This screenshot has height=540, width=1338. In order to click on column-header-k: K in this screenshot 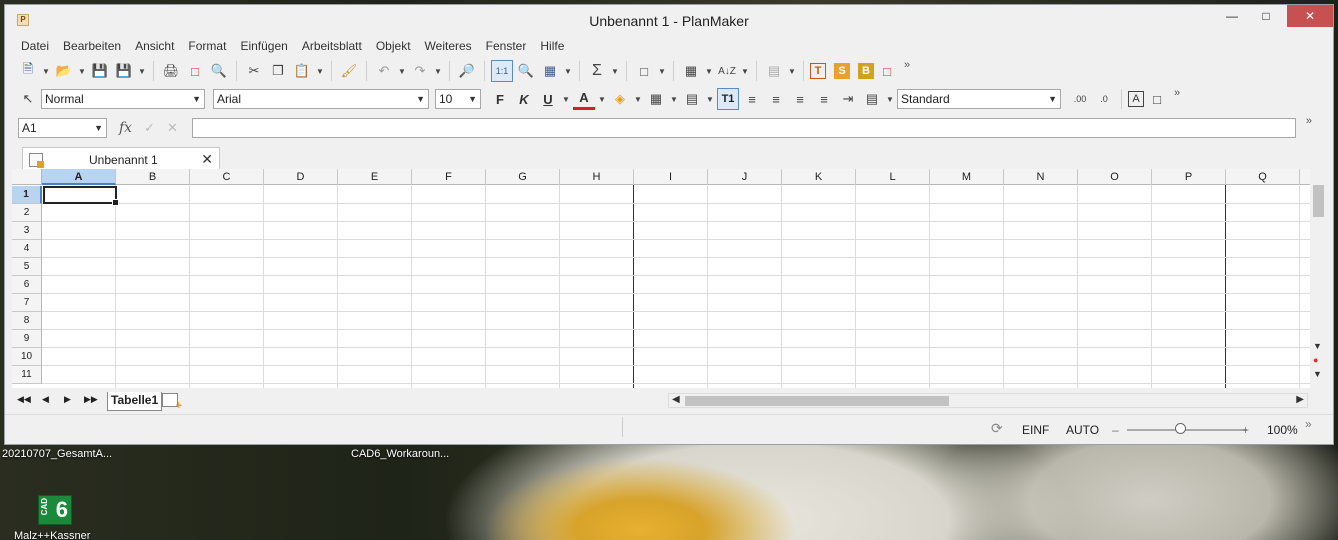, I will do `click(819, 177)`.